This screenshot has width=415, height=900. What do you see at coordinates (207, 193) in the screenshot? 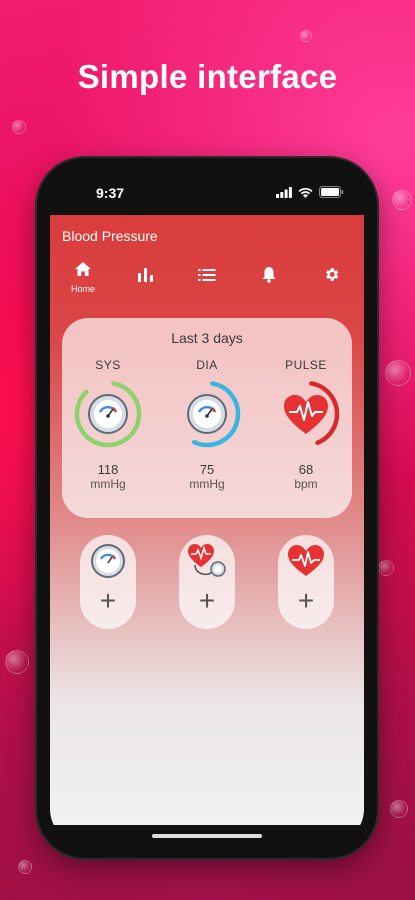
I see `status-bar: 9:37` at bounding box center [207, 193].